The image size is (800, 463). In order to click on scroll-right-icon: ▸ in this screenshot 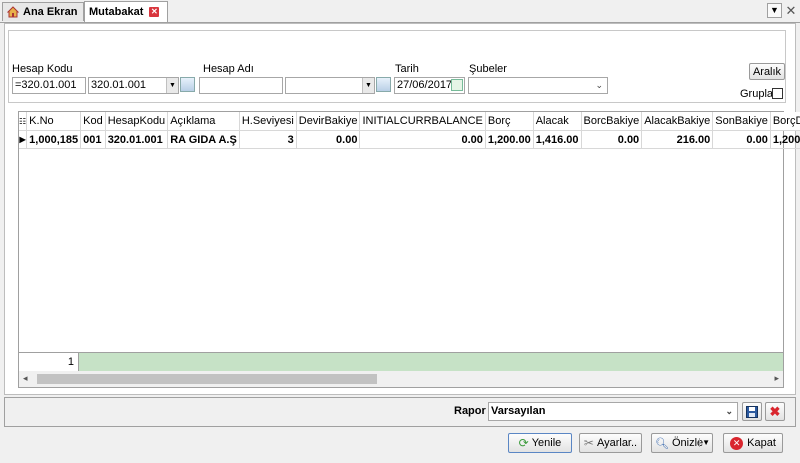, I will do `click(776, 378)`.